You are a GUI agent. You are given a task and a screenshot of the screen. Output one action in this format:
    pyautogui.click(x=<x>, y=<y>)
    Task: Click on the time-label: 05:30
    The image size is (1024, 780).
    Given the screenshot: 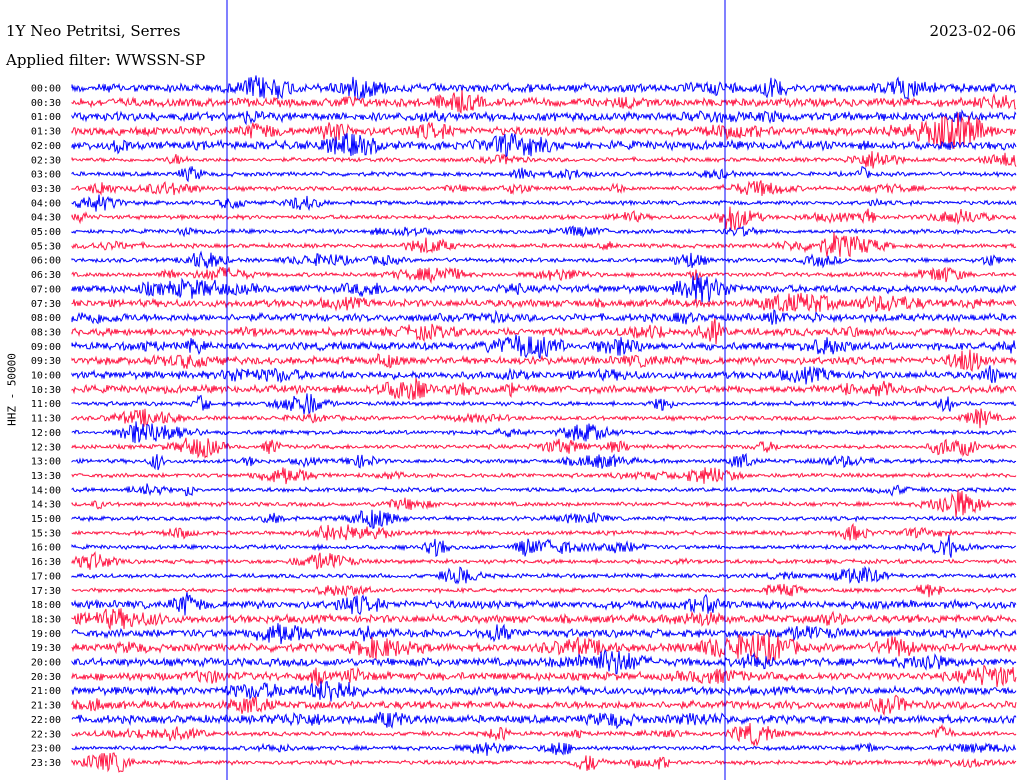 What is the action you would take?
    pyautogui.click(x=46, y=246)
    